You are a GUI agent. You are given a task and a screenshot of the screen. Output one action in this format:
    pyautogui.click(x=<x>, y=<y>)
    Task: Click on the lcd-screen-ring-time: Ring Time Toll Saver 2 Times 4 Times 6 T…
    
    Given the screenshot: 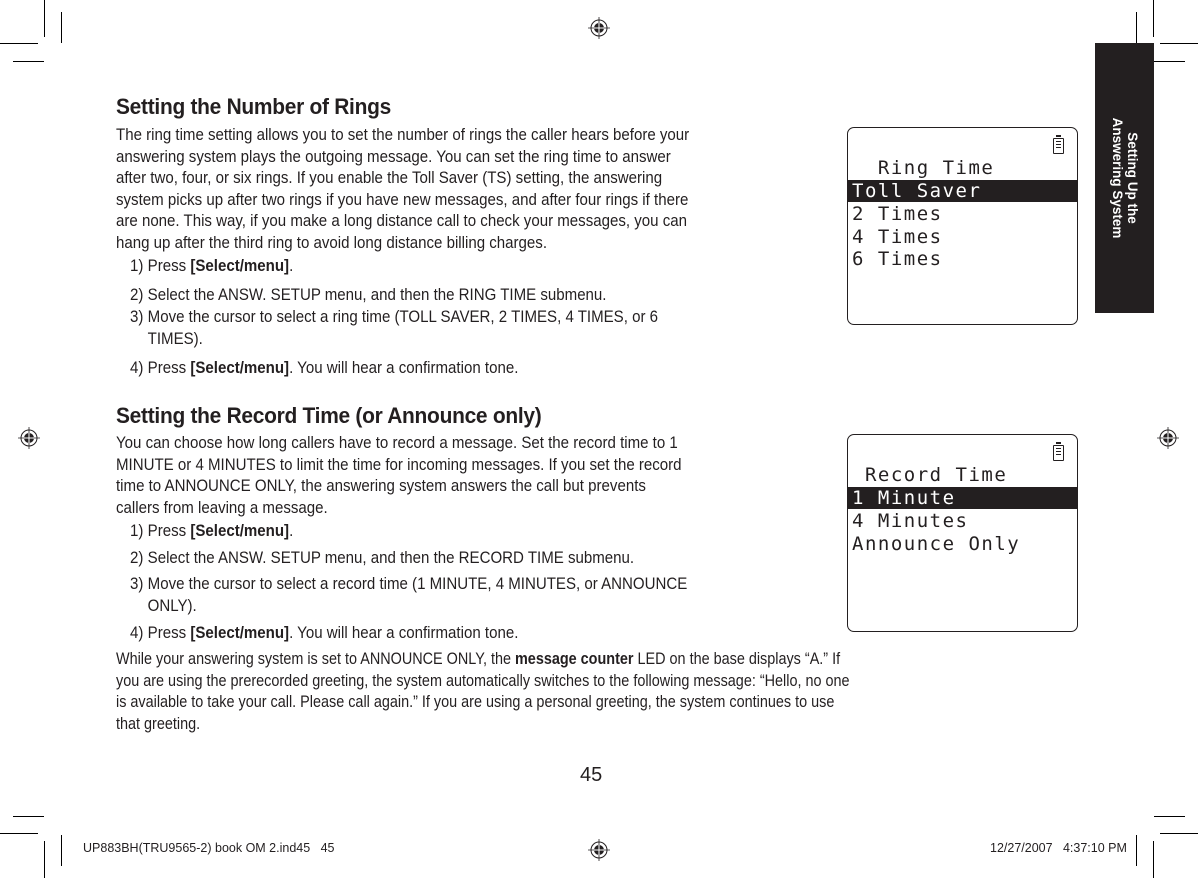 What is the action you would take?
    pyautogui.click(x=962, y=226)
    